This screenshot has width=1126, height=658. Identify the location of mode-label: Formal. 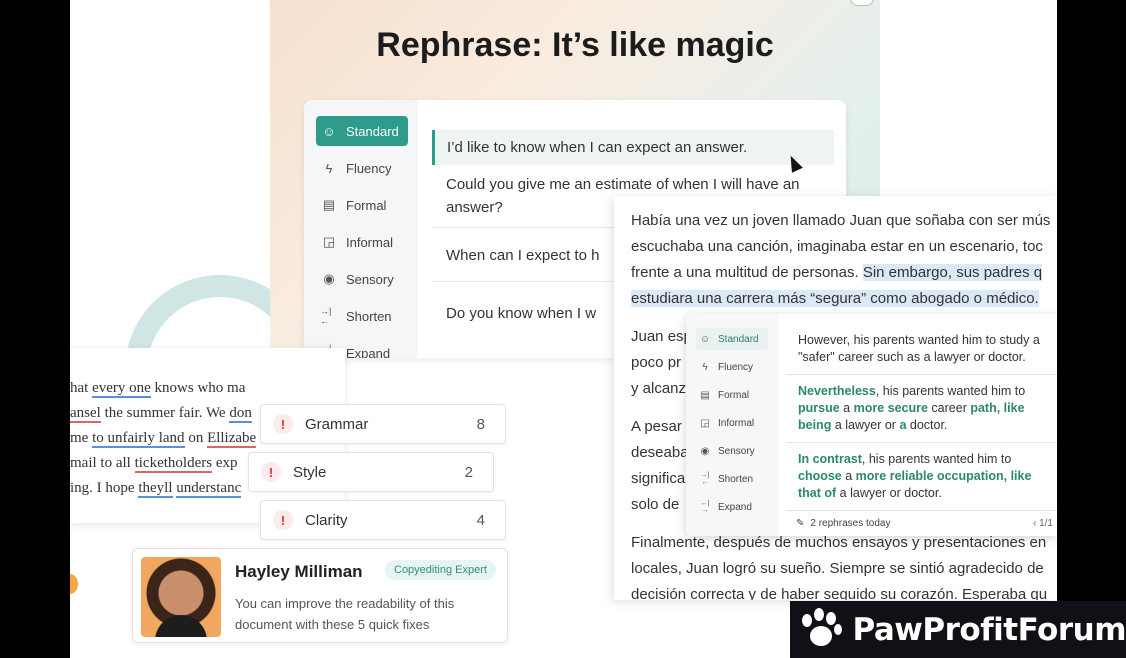
(366, 205).